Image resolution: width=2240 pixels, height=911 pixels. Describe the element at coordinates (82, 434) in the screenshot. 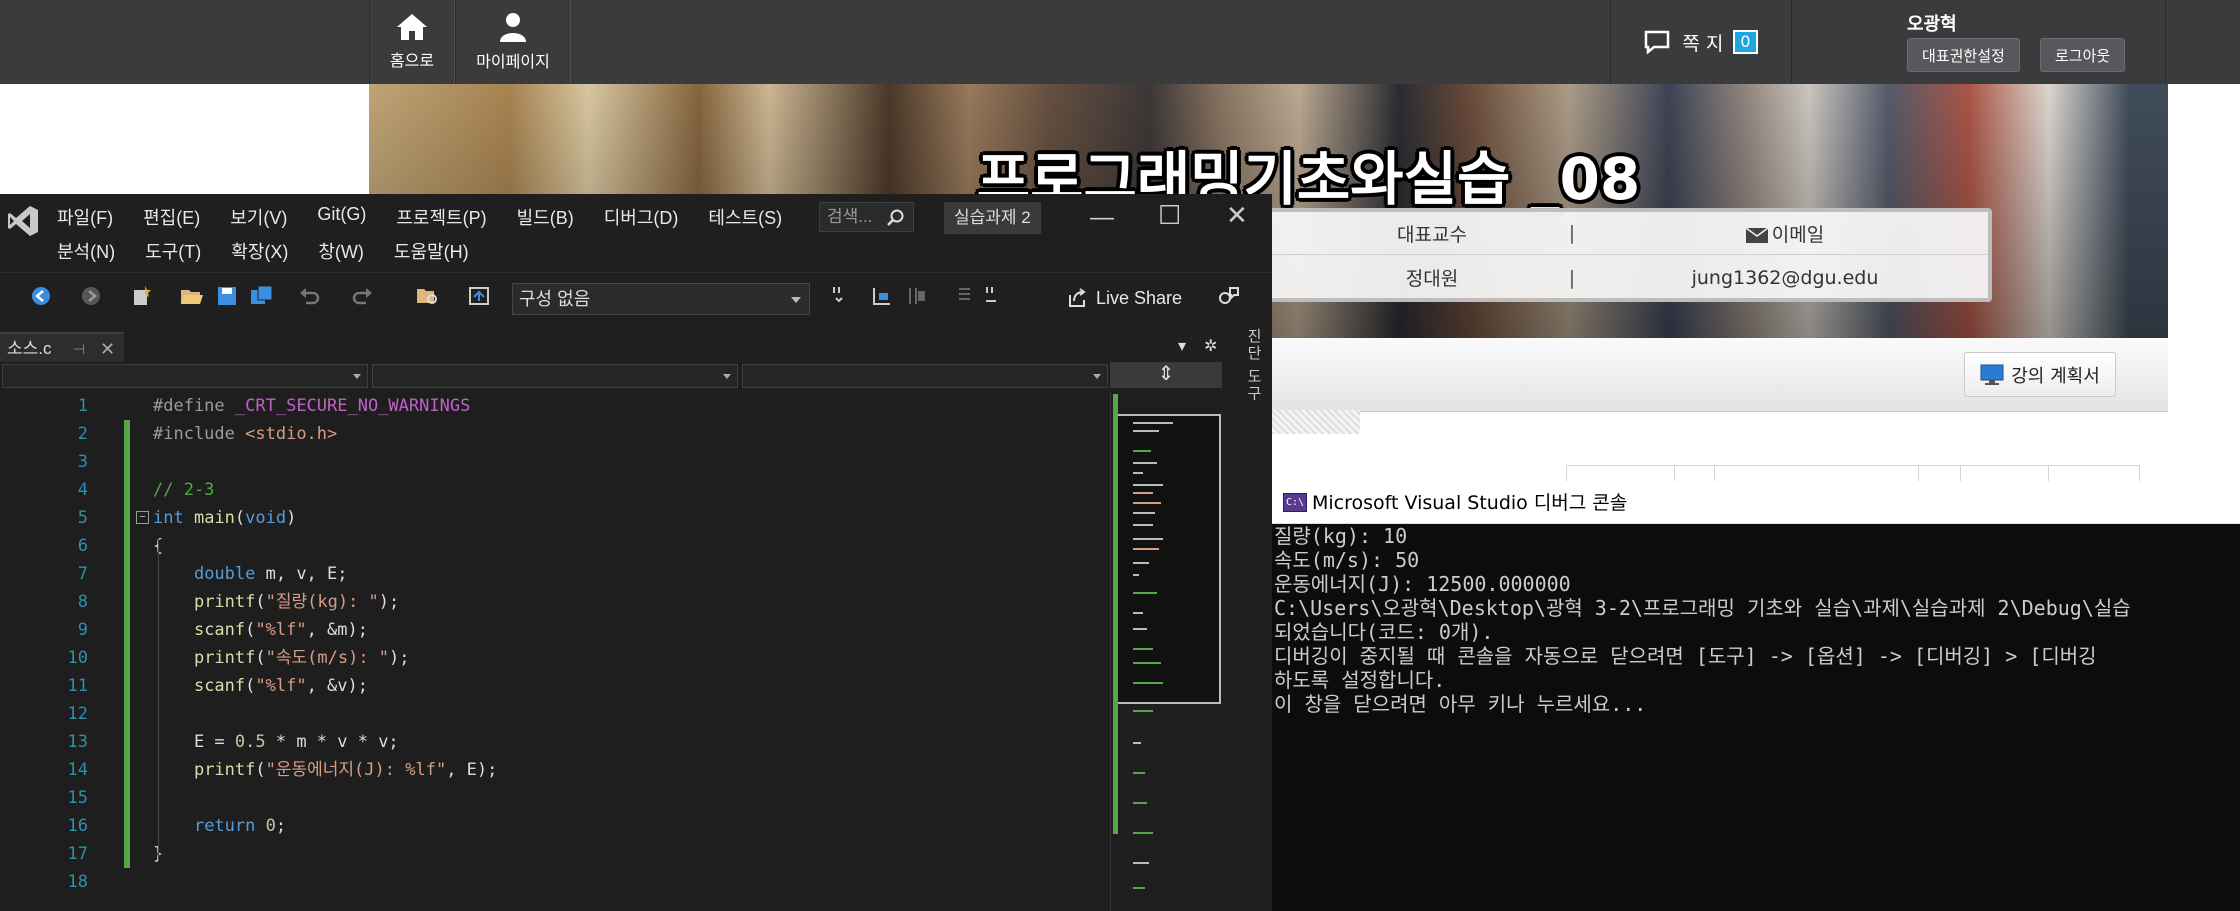

I see `line-number: 2` at that location.